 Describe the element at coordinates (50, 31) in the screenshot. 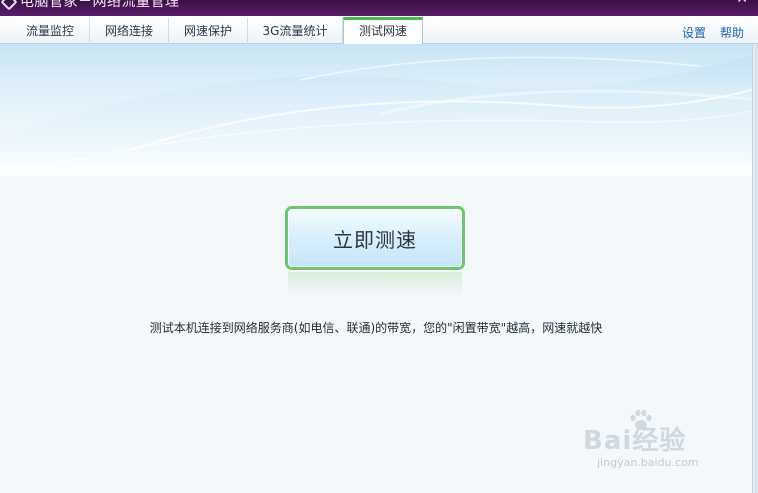

I see `tab-traffic-monitor: 流量监控` at that location.